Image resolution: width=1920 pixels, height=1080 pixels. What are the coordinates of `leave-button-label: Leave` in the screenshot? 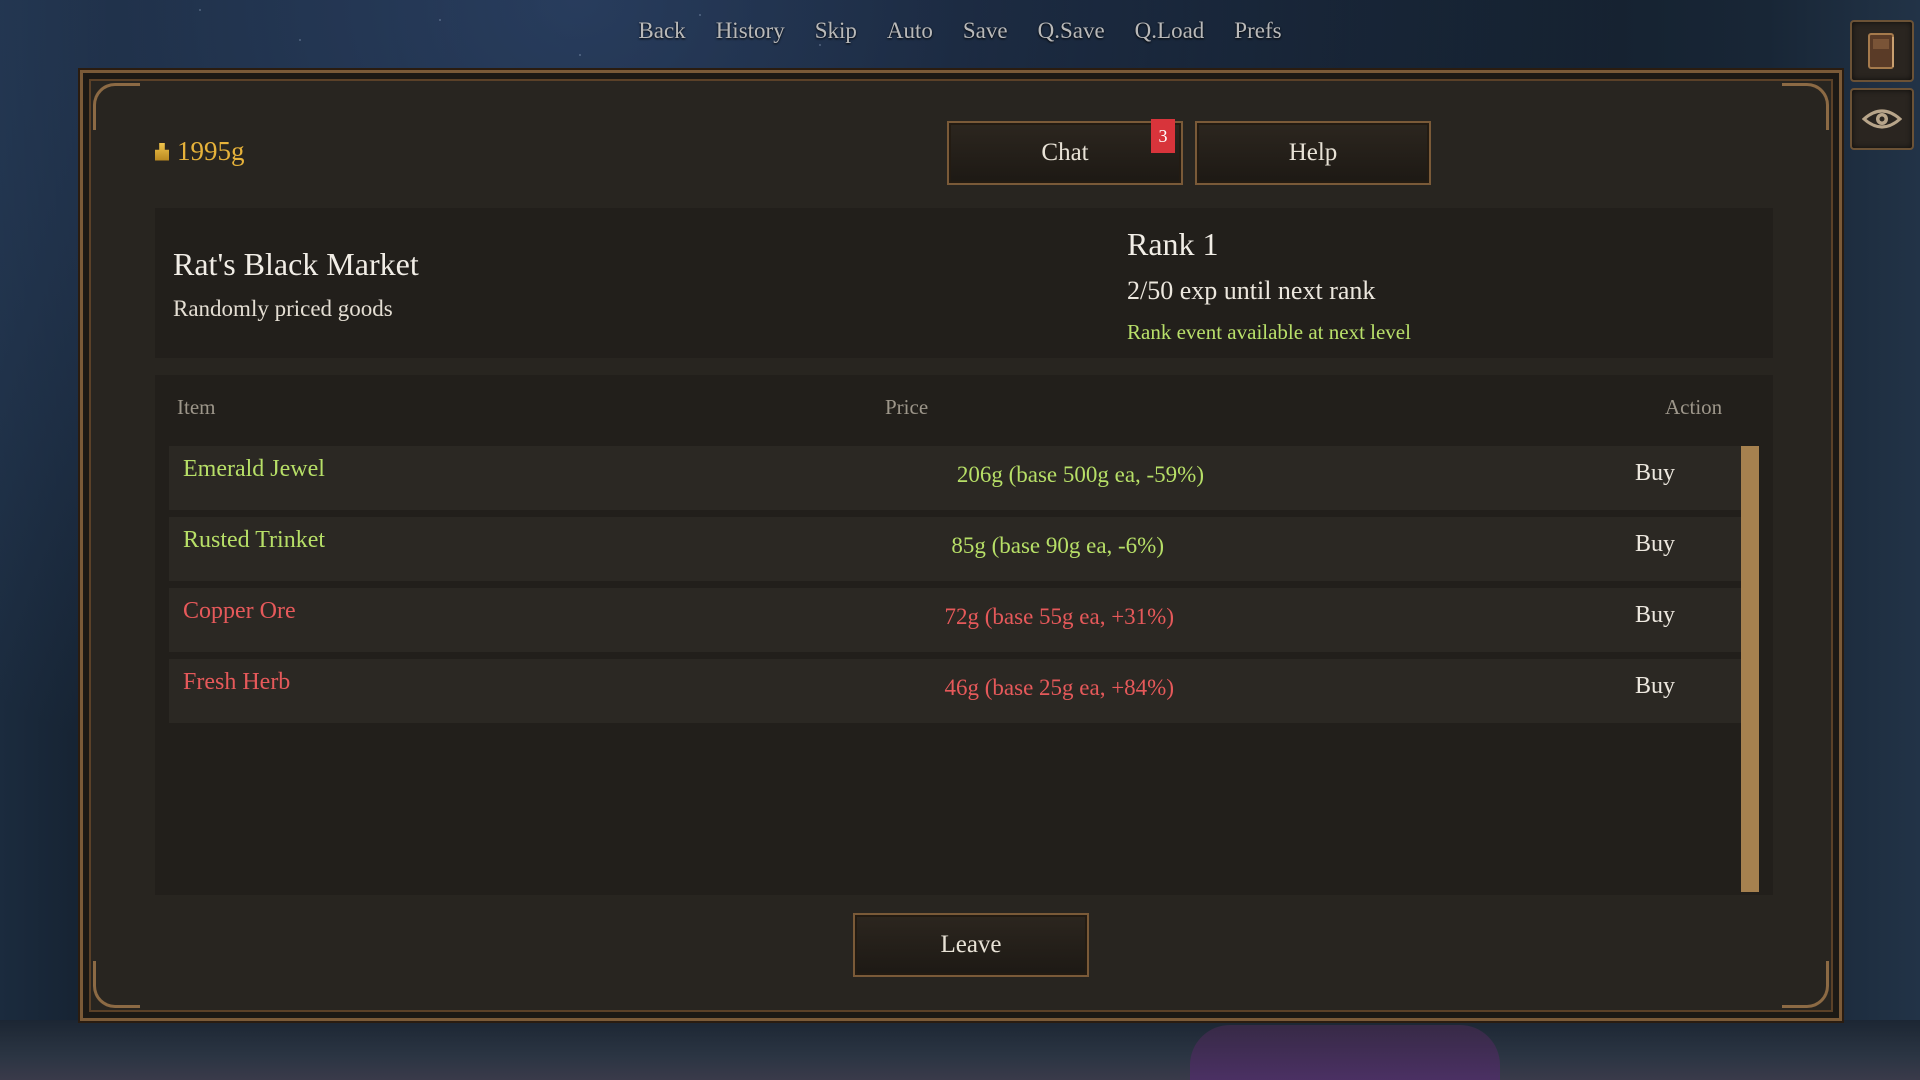 It's located at (971, 944).